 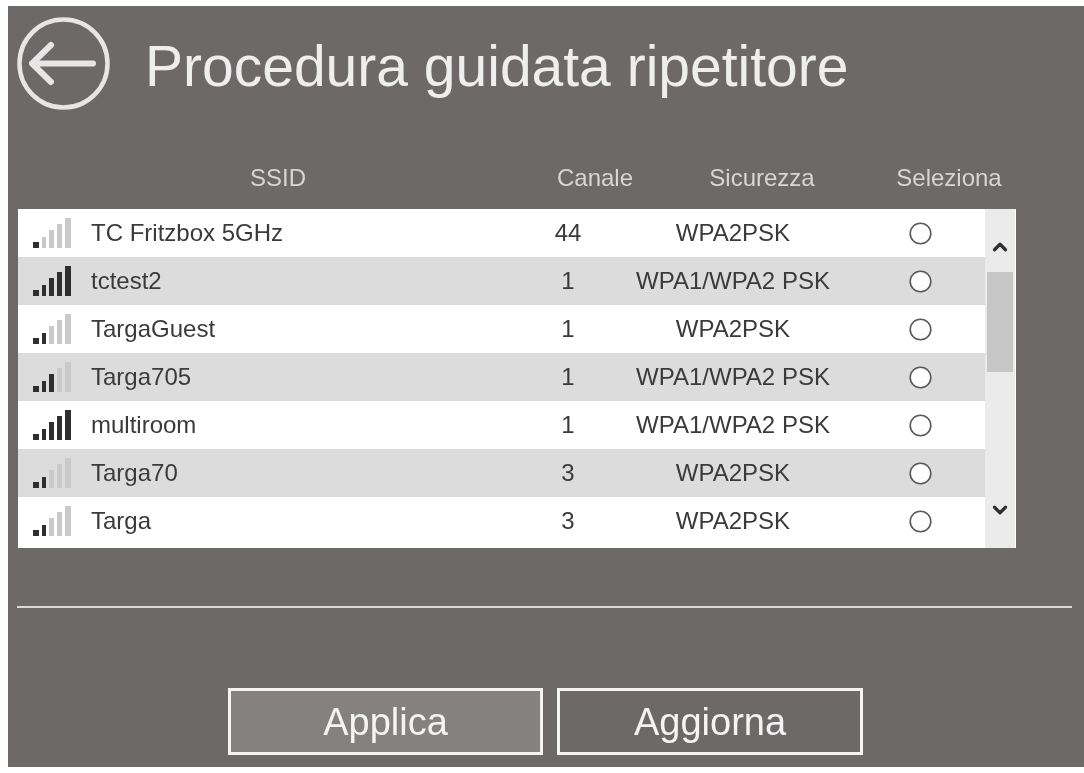 I want to click on column-header: Seleziona, so click(x=949, y=178).